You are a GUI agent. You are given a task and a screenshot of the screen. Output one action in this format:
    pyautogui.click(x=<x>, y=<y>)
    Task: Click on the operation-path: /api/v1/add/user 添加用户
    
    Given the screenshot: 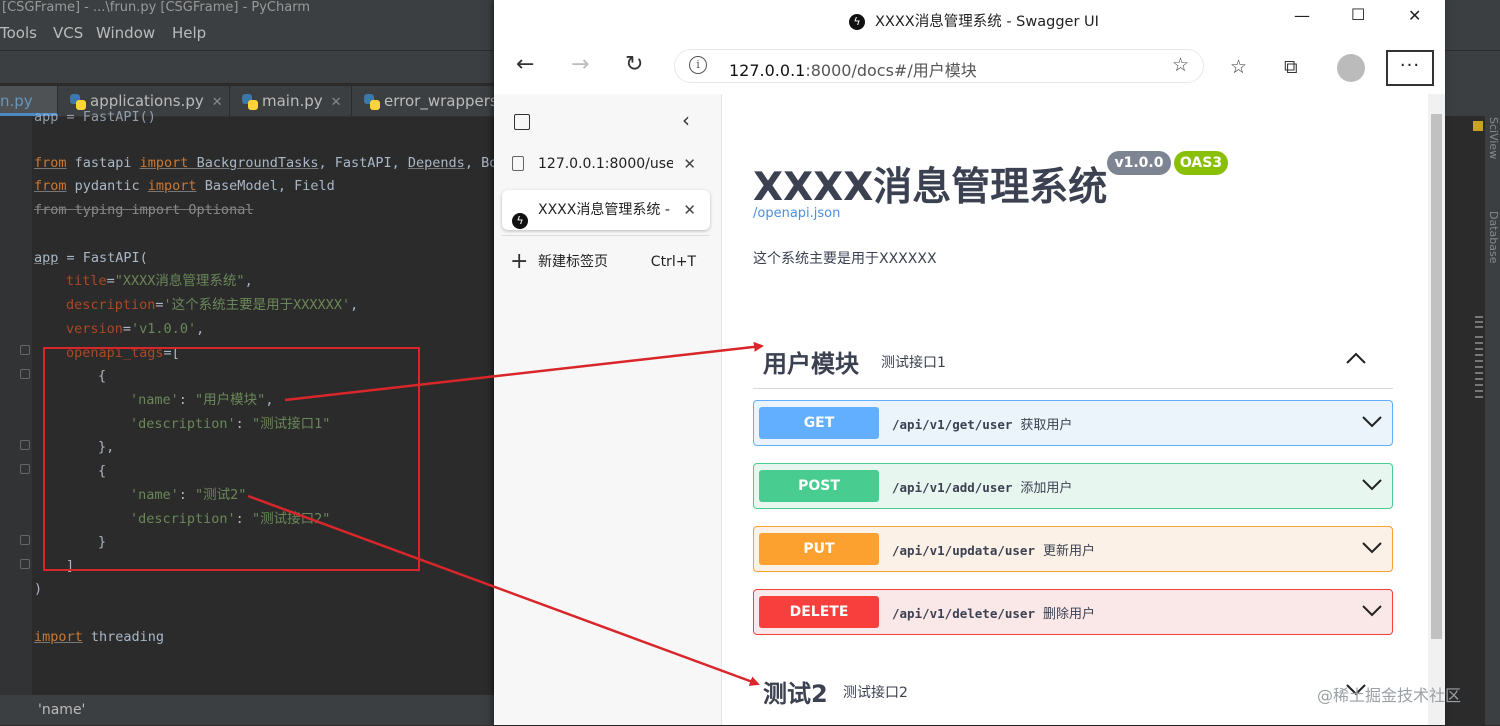 What is the action you would take?
    pyautogui.click(x=982, y=488)
    